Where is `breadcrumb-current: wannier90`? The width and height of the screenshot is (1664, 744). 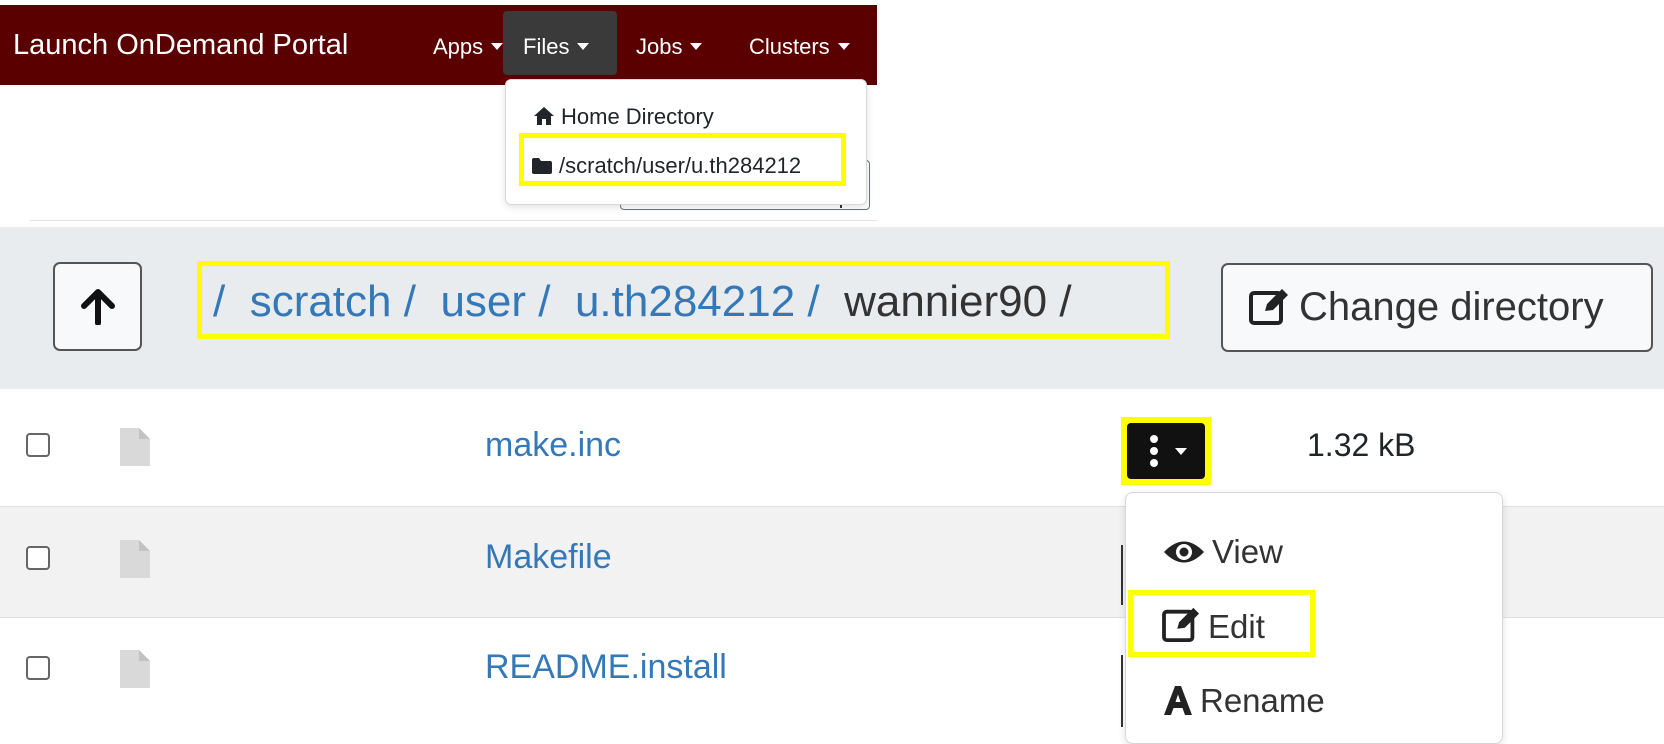 breadcrumb-current: wannier90 is located at coordinates (946, 301).